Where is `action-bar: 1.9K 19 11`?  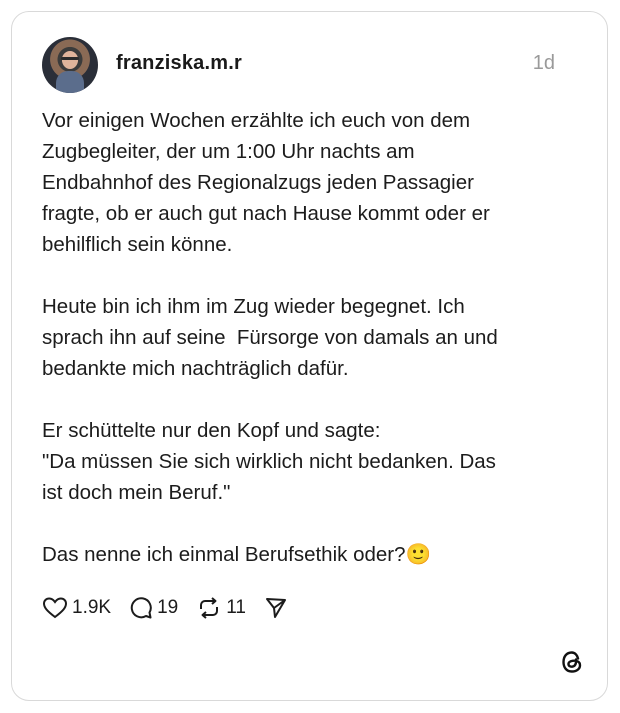 action-bar: 1.9K 19 11 is located at coordinates (174, 608).